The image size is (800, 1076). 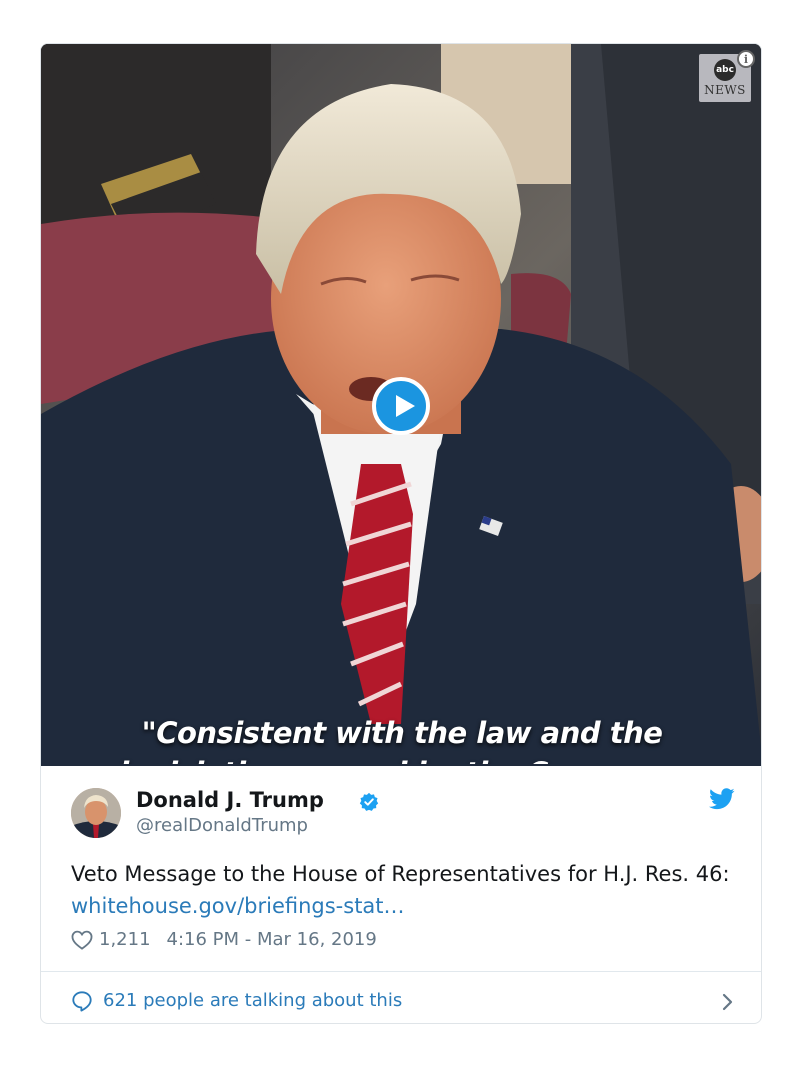 What do you see at coordinates (725, 70) in the screenshot?
I see `network-logo: abc` at bounding box center [725, 70].